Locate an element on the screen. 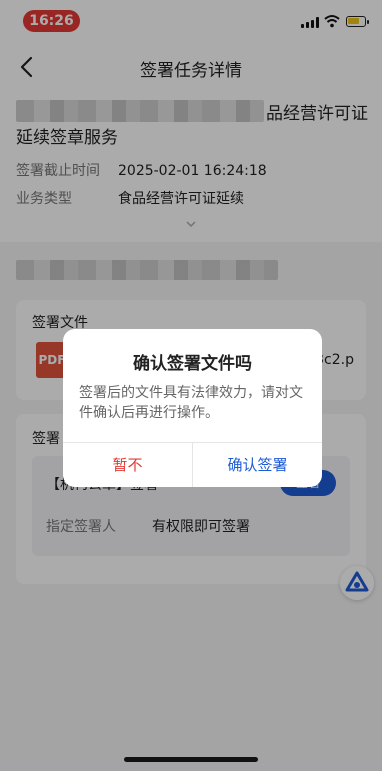 Image resolution: width=382 pixels, height=771 pixels. home-indicator is located at coordinates (191, 759).